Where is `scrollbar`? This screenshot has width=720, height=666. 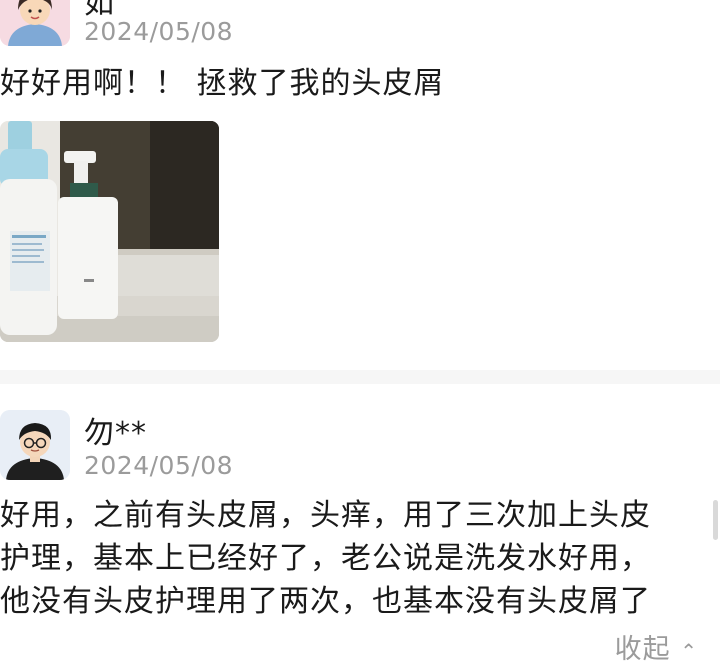 scrollbar is located at coordinates (715, 520).